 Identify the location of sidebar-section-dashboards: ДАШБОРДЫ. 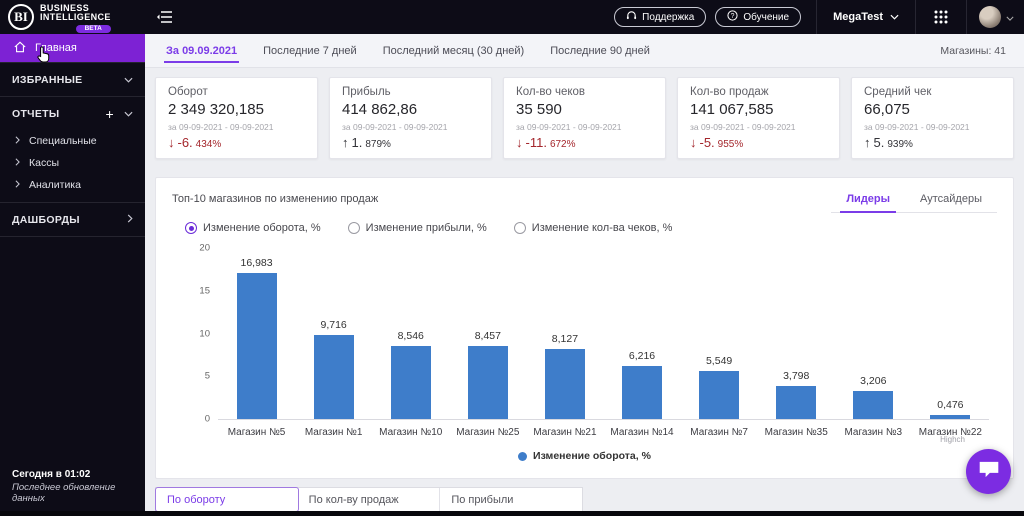
(72, 219).